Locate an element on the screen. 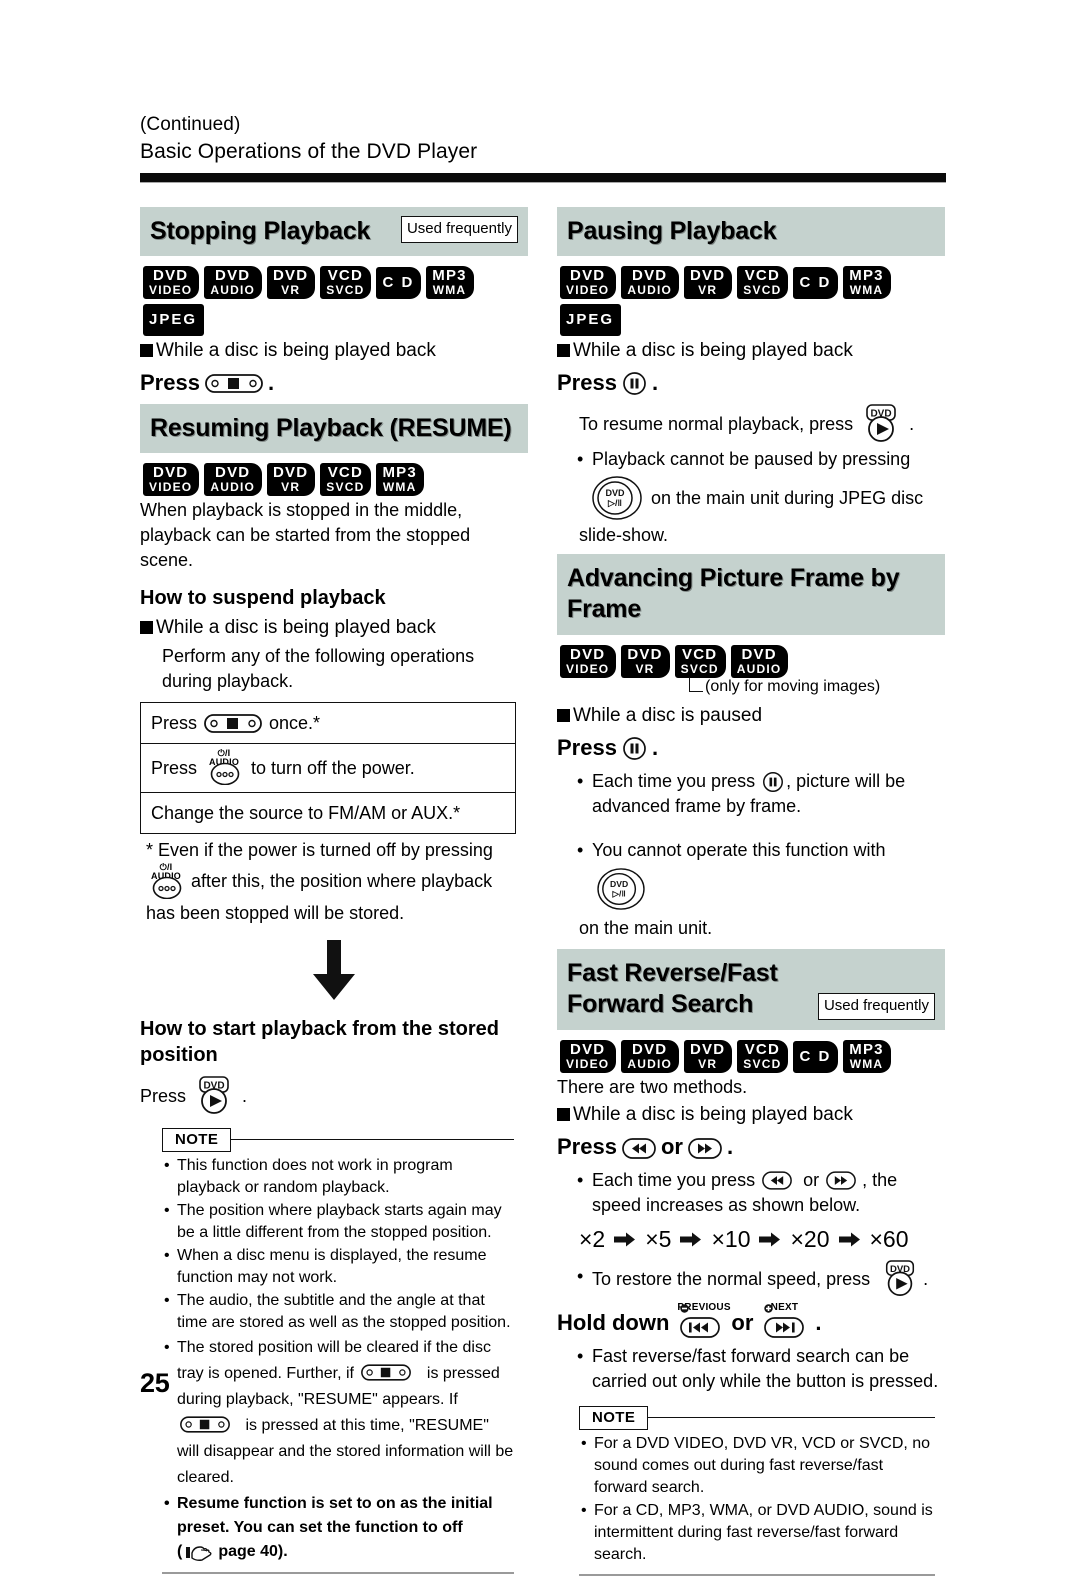  section-header-pausing-playback: Pausing Playback is located at coordinates (751, 231).